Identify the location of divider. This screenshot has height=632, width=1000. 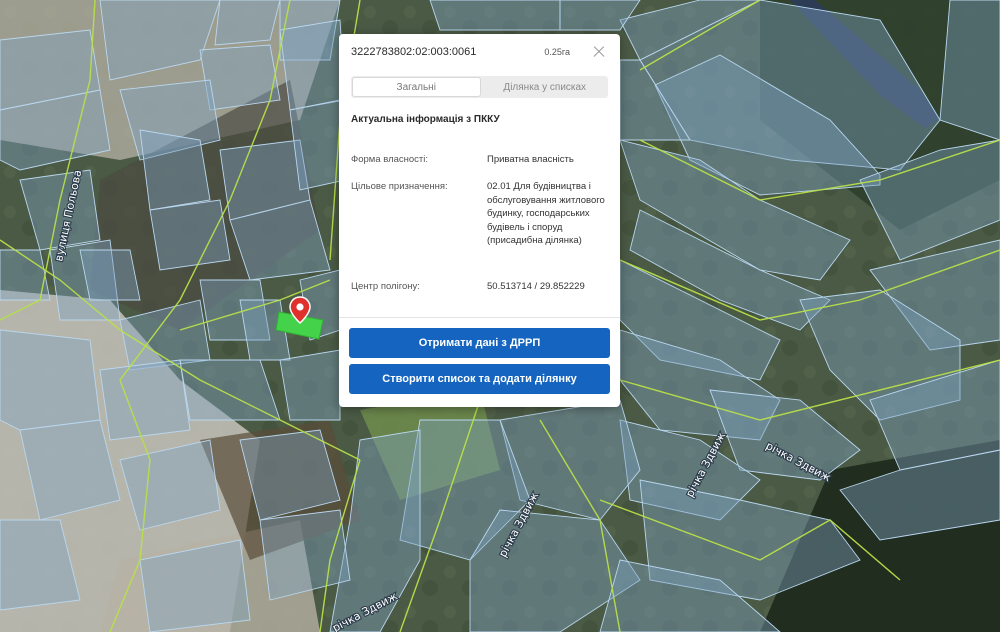
(479, 317).